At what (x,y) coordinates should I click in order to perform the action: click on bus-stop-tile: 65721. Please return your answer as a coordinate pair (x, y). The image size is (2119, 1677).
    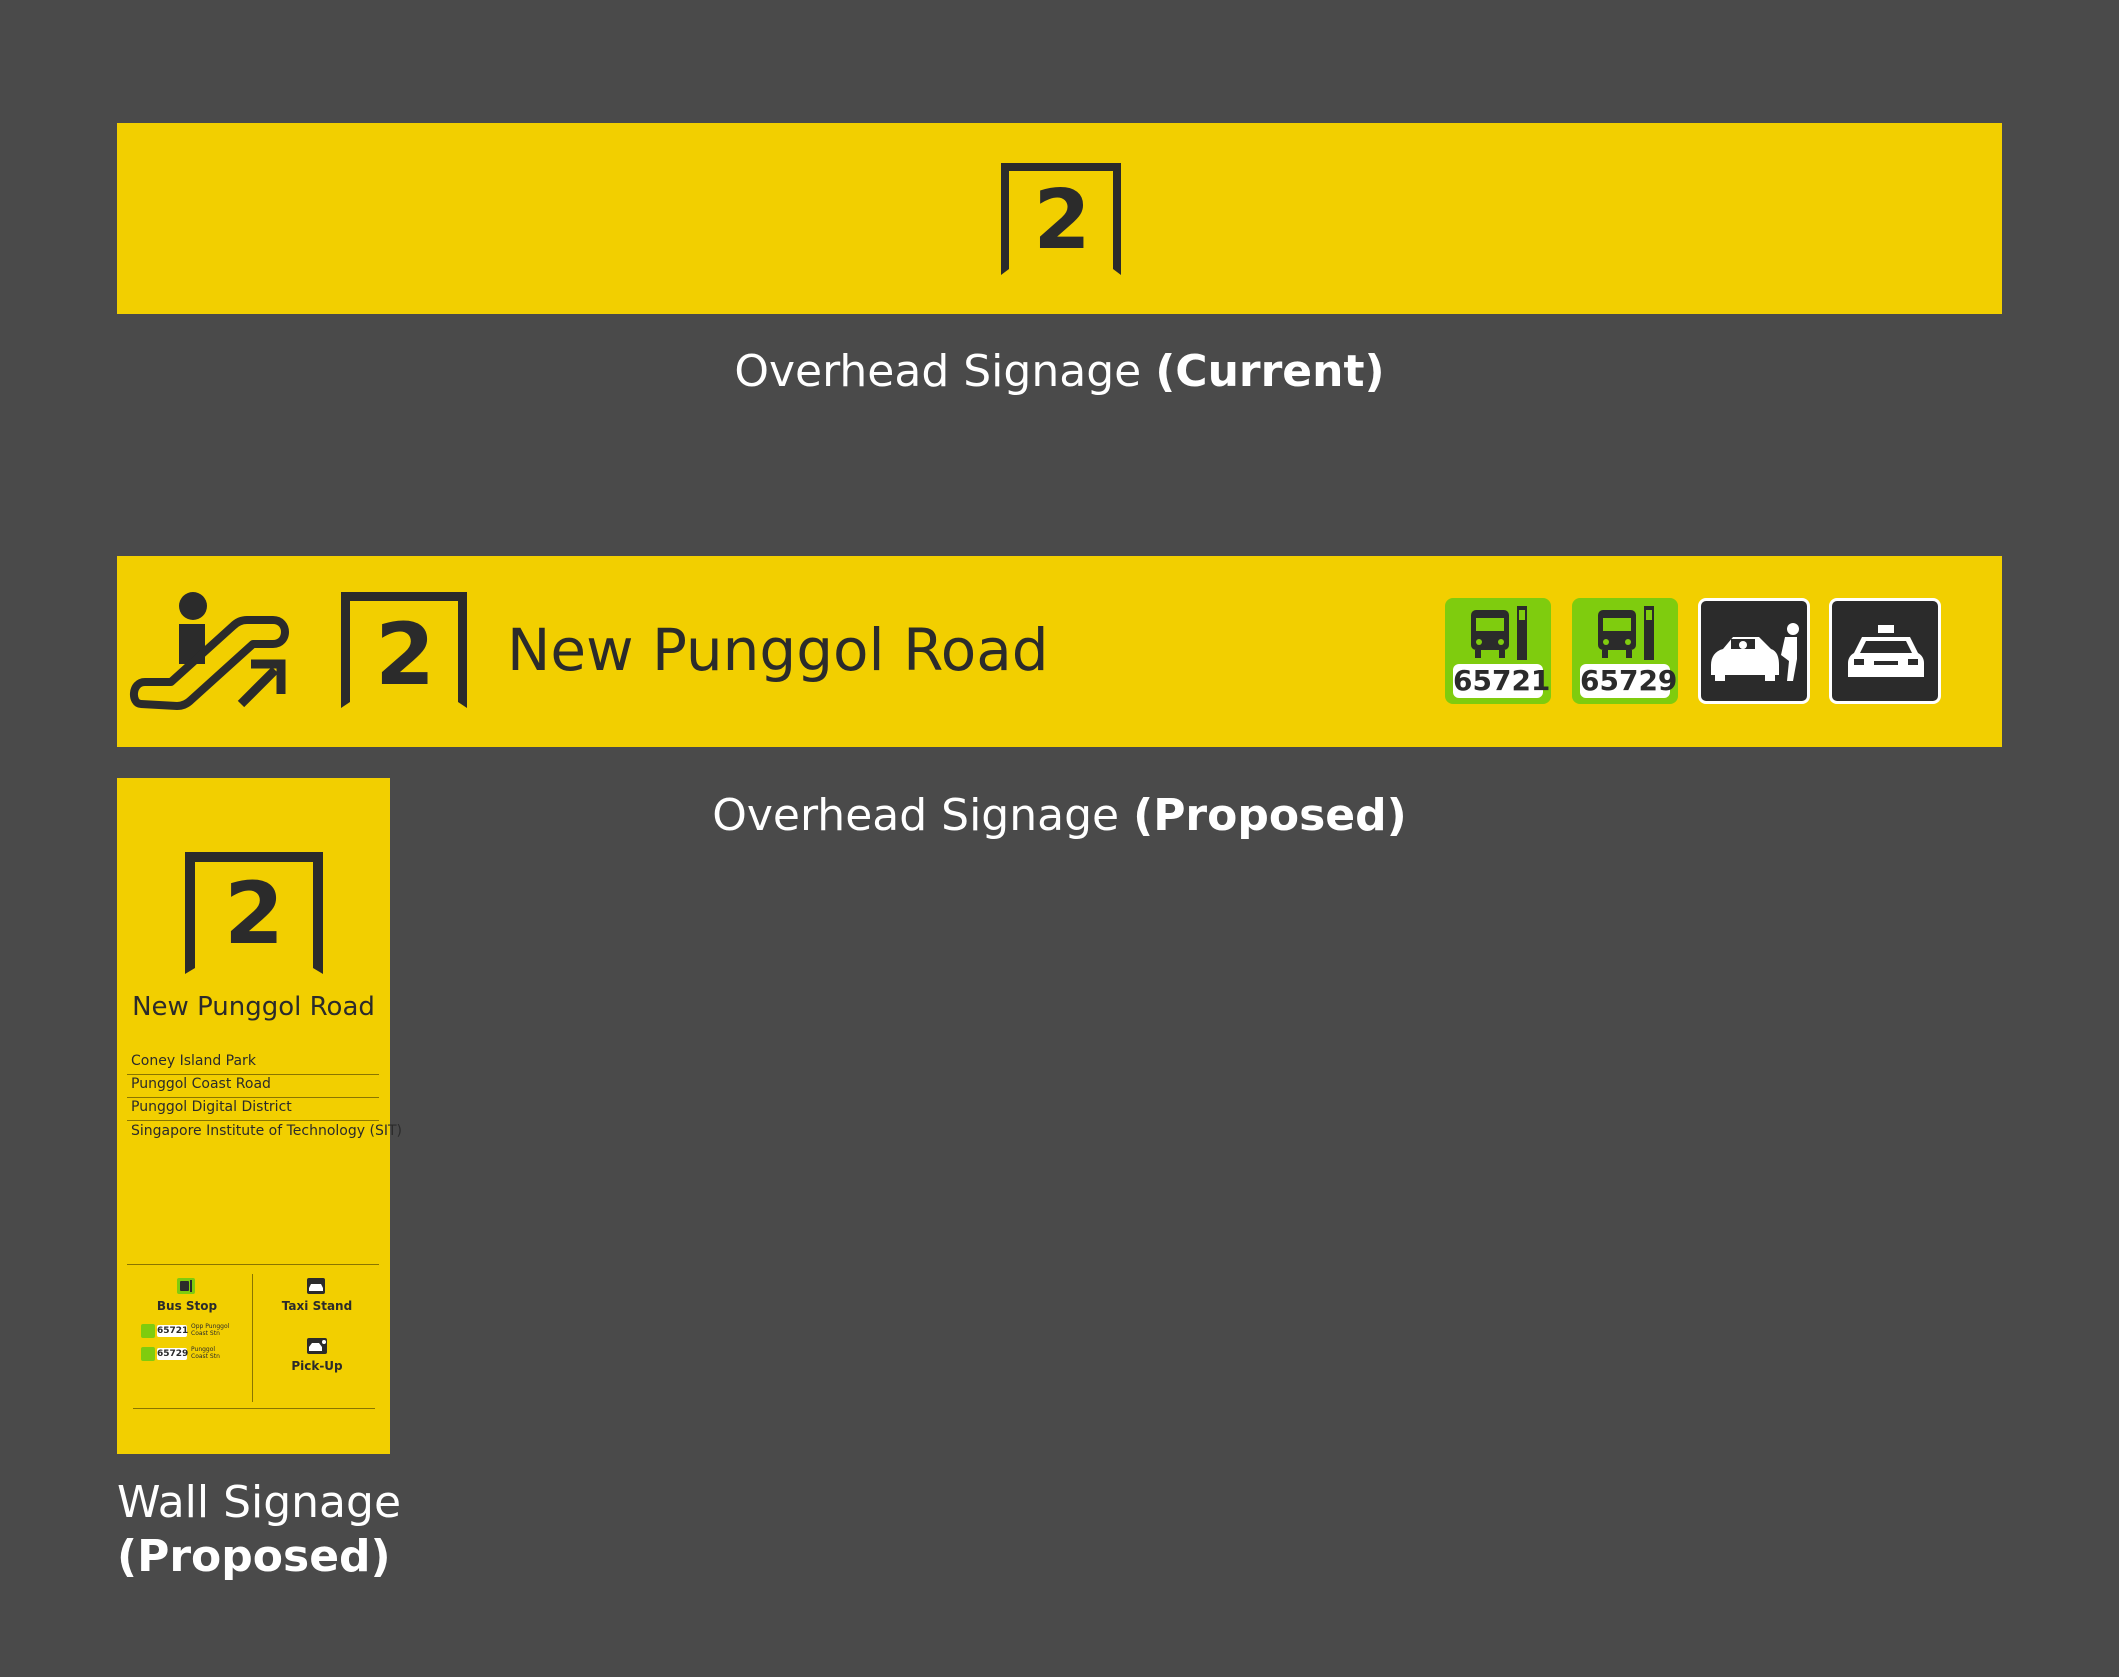
    Looking at the image, I should click on (1498, 651).